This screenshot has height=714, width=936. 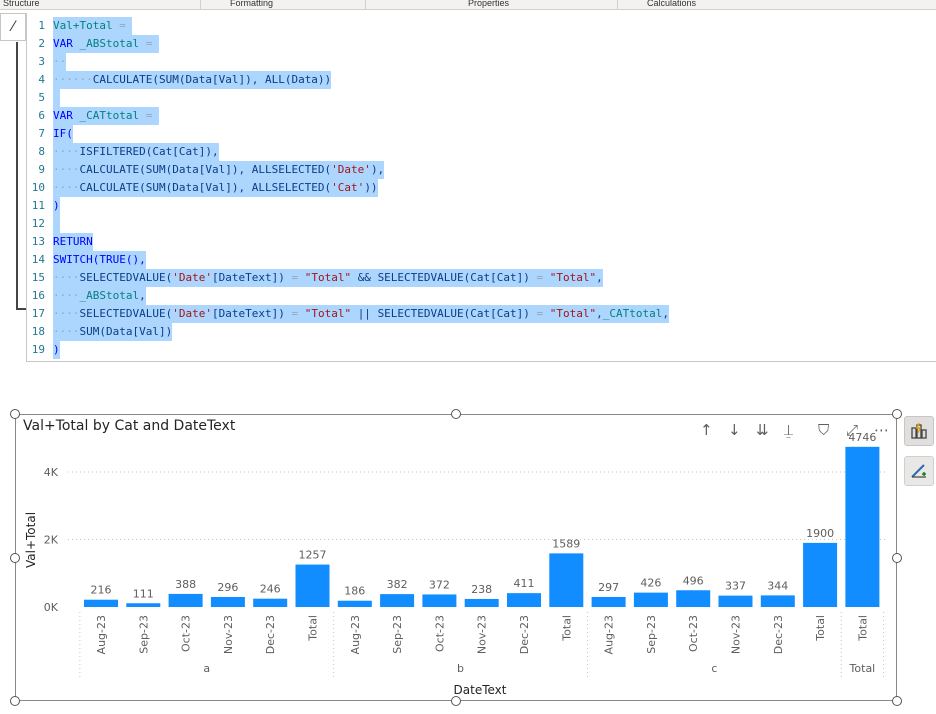 What do you see at coordinates (73, 79) in the screenshot?
I see `code-token: ······` at bounding box center [73, 79].